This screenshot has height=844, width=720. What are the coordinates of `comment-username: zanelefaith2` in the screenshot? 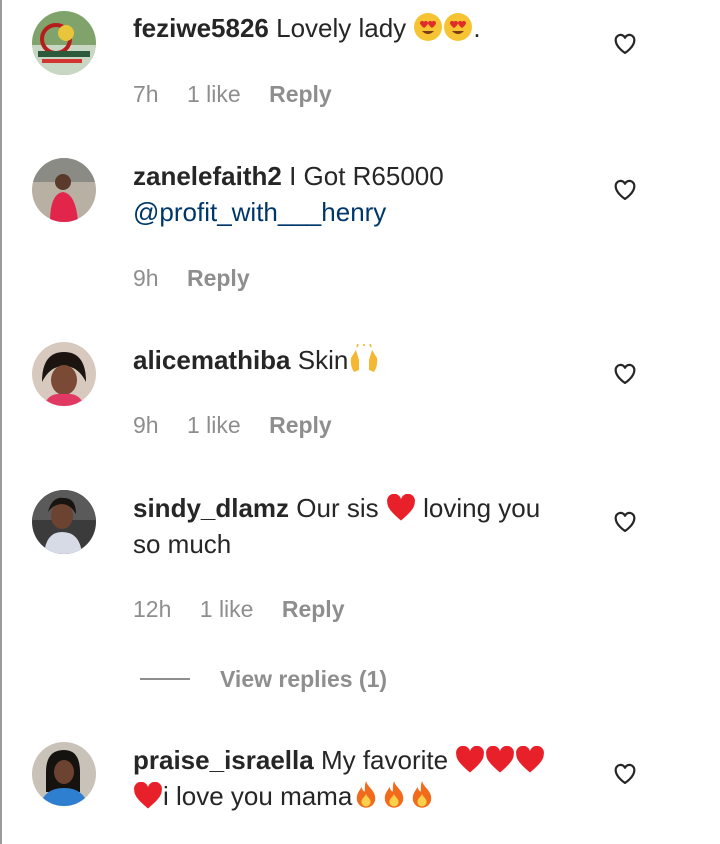 It's located at (207, 176).